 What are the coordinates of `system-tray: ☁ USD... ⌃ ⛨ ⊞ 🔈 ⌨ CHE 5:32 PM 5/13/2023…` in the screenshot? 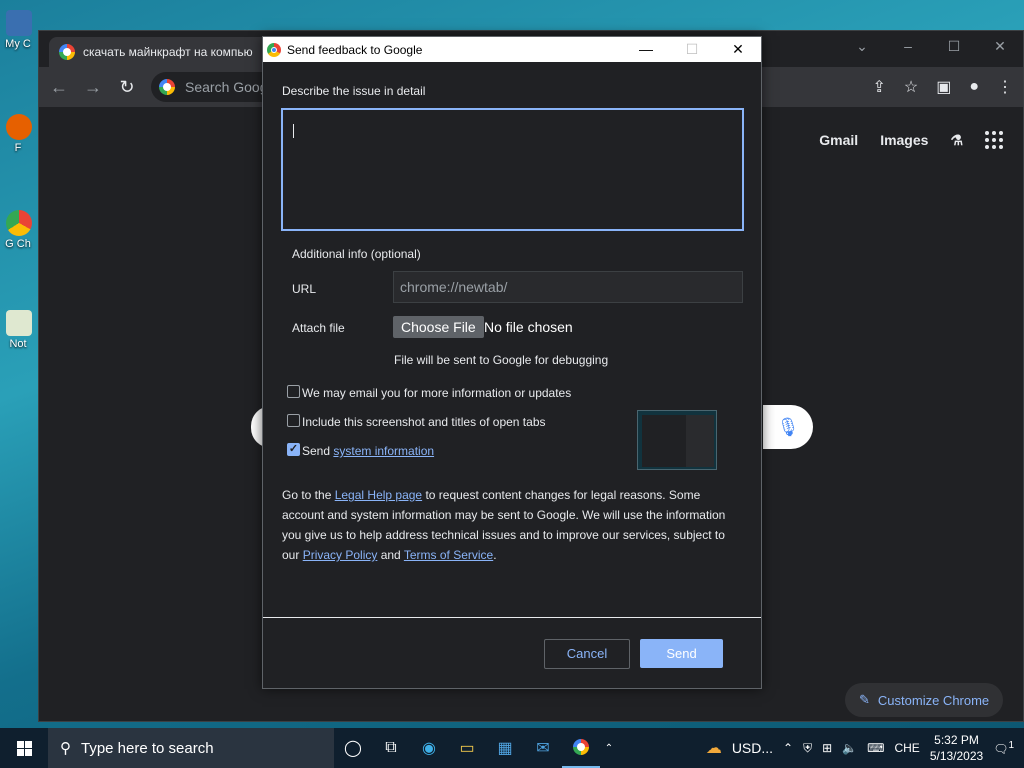 It's located at (865, 748).